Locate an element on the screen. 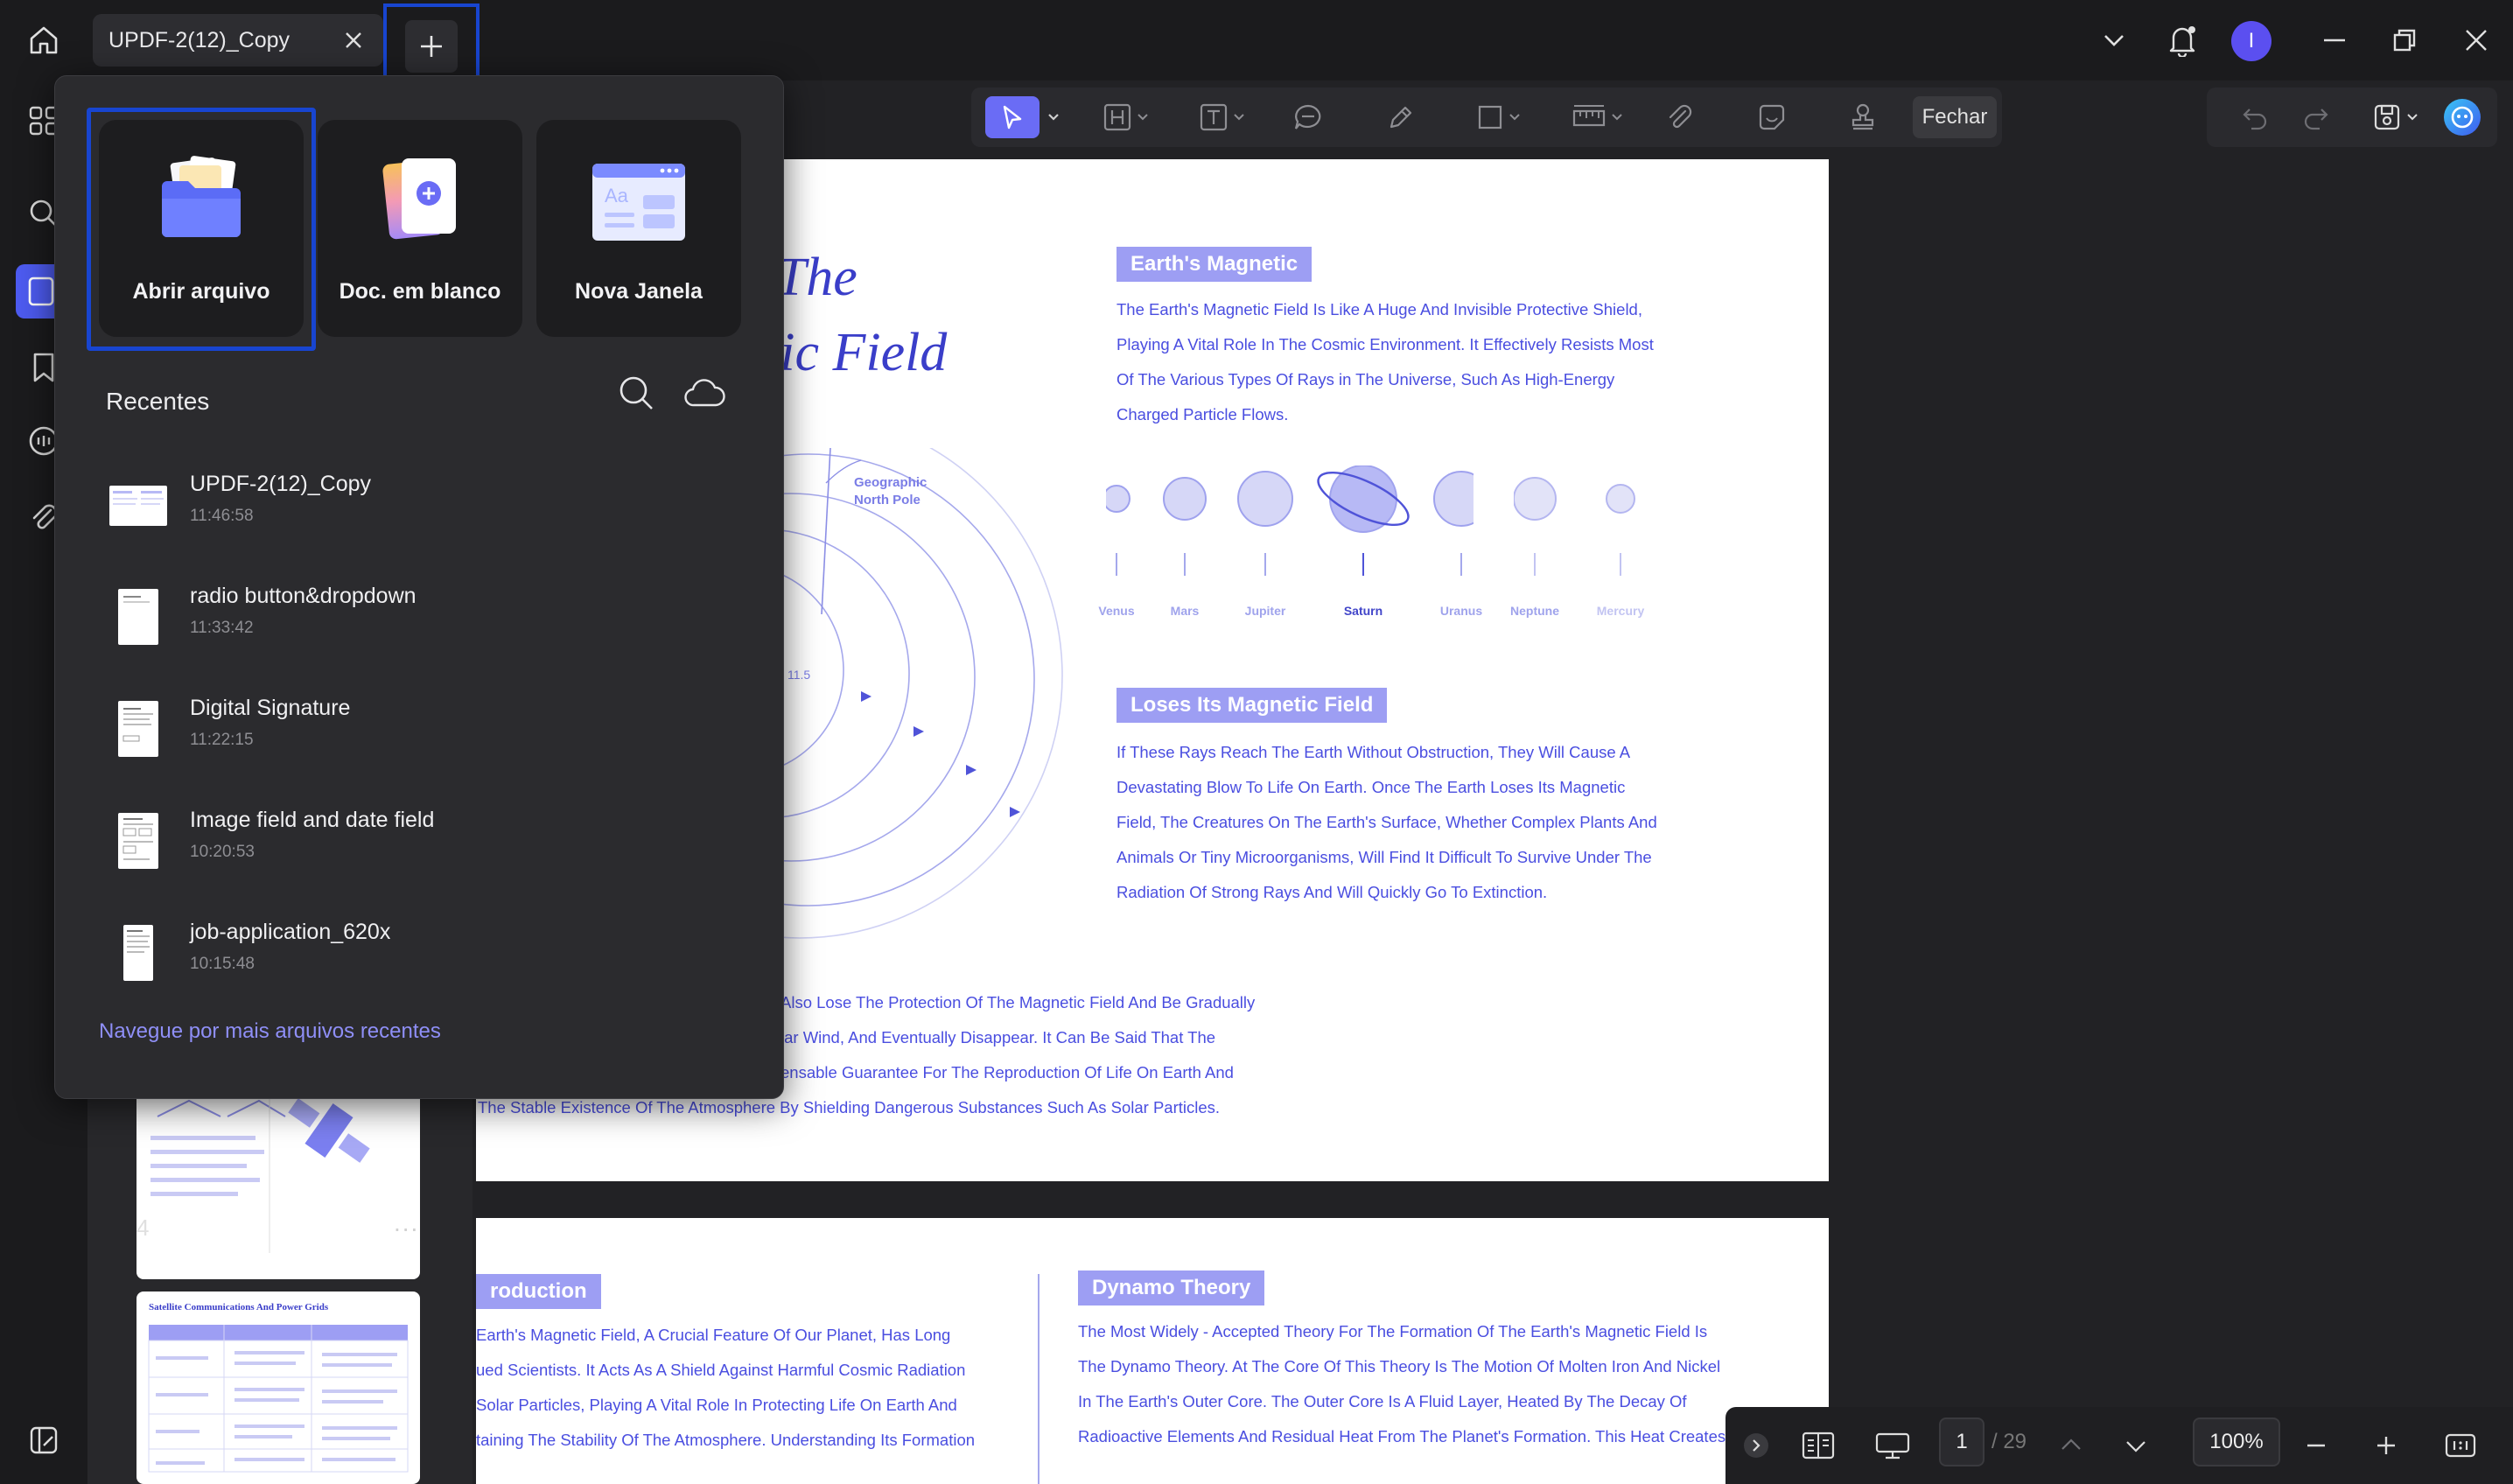 The image size is (2513, 1484). annotation-toolbar: Fechar is located at coordinates (1486, 117).